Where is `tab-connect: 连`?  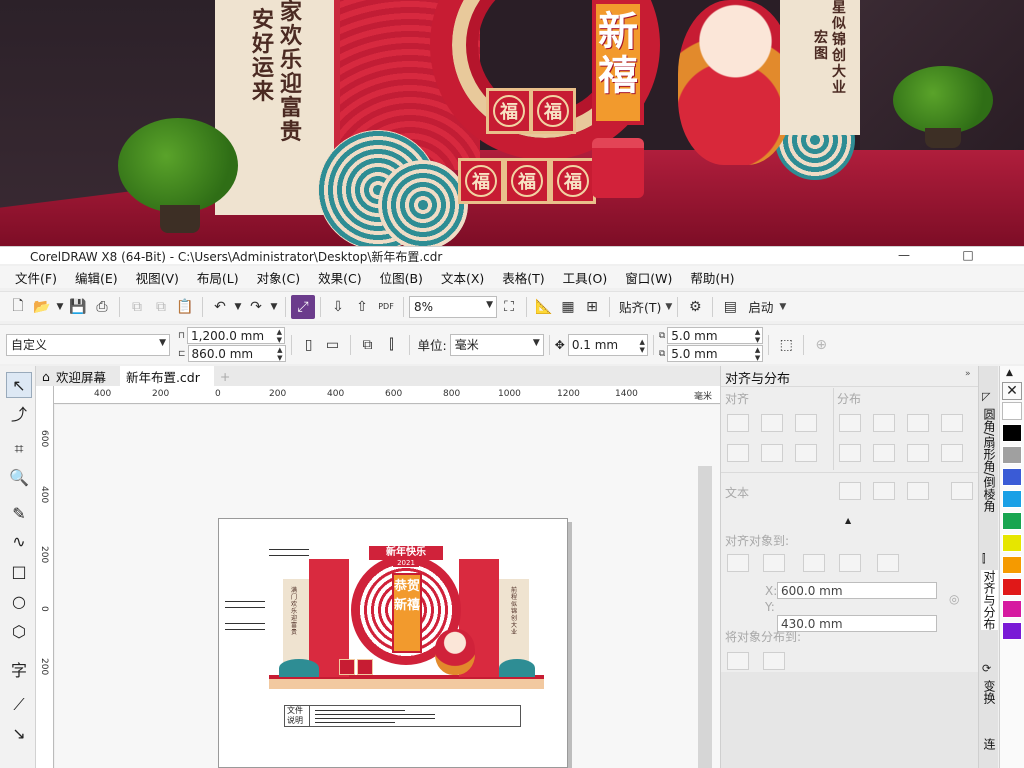
tab-connect: 连 is located at coordinates (989, 744).